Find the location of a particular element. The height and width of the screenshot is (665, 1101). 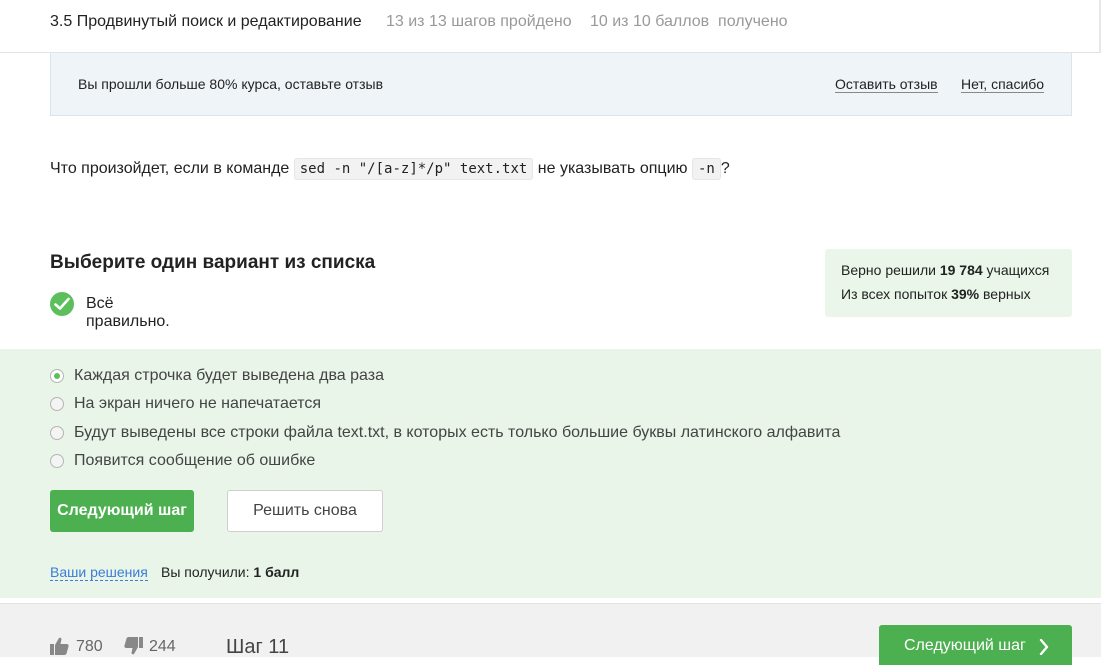

points-received-value: 1 балл is located at coordinates (276, 572).